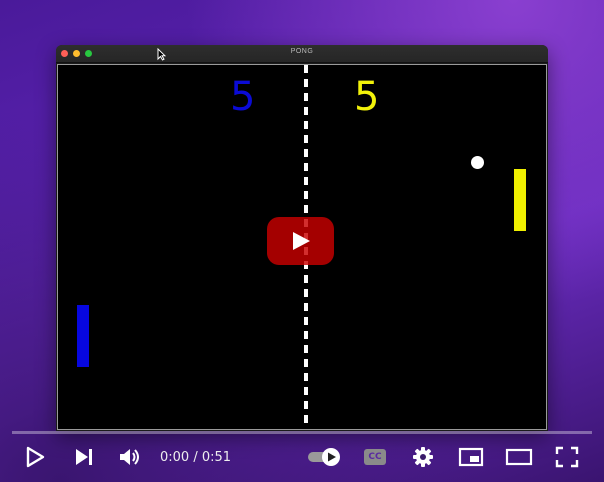 This screenshot has height=482, width=604. I want to click on theater-mode-icon, so click(519, 457).